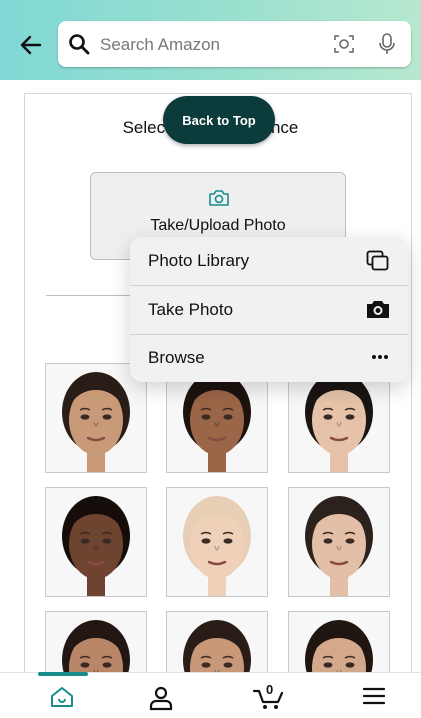 The image size is (421, 718). What do you see at coordinates (79, 46) in the screenshot?
I see `search-icon` at bounding box center [79, 46].